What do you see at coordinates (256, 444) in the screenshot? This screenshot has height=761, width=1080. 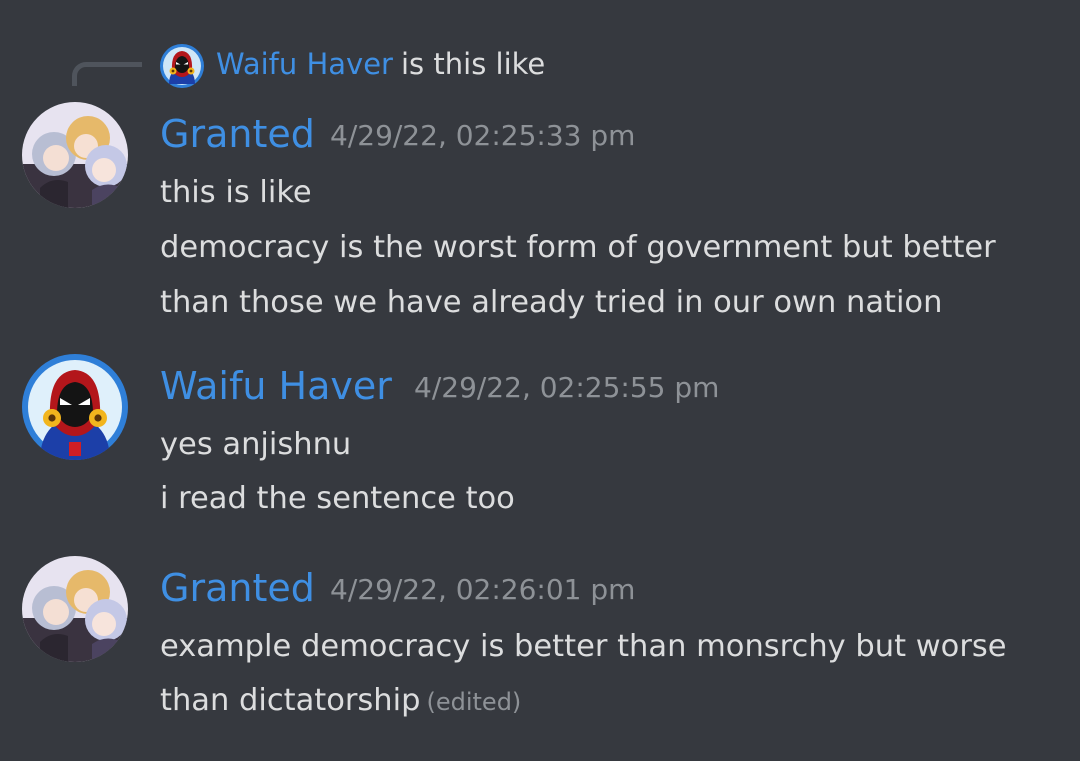 I see `message-line: yes anjishnu` at bounding box center [256, 444].